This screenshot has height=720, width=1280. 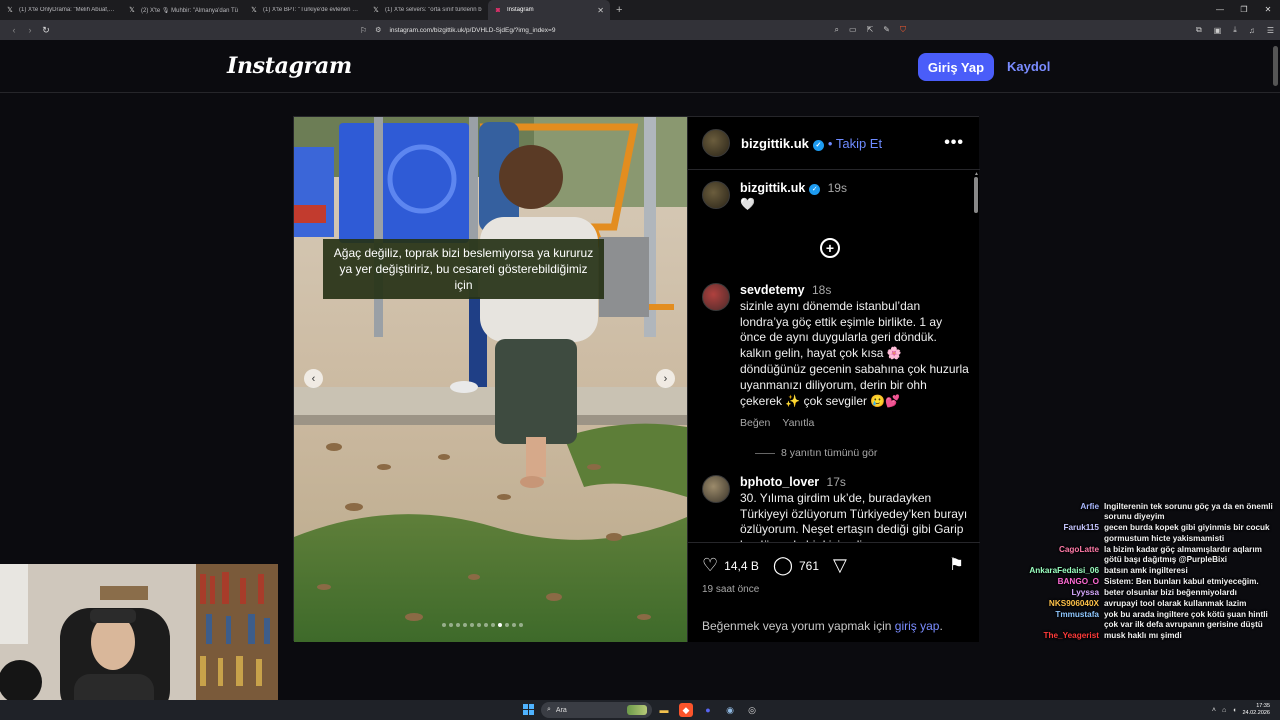 What do you see at coordinates (640, 66) in the screenshot?
I see `ig-header: Instagram Giriş Yap Kaydol` at bounding box center [640, 66].